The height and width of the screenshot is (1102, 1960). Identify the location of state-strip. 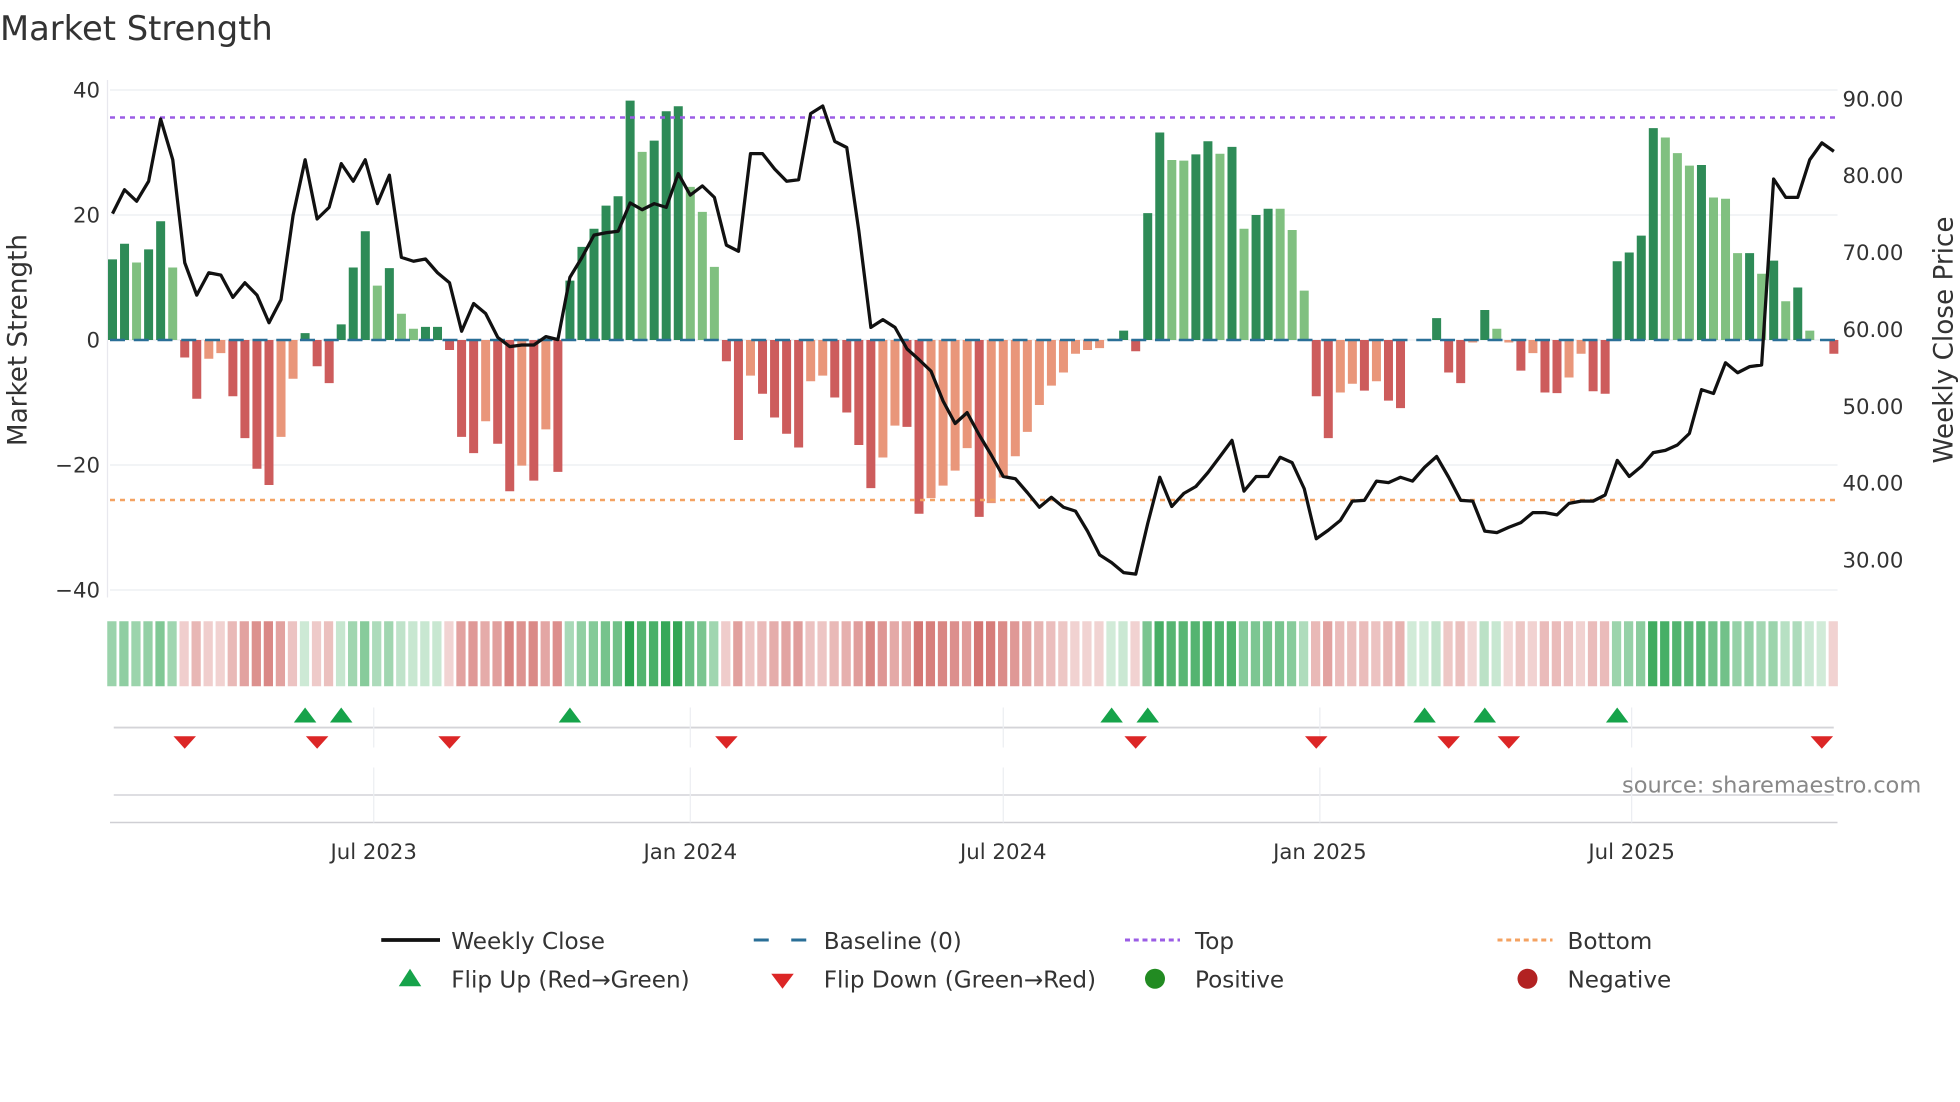
(972, 654).